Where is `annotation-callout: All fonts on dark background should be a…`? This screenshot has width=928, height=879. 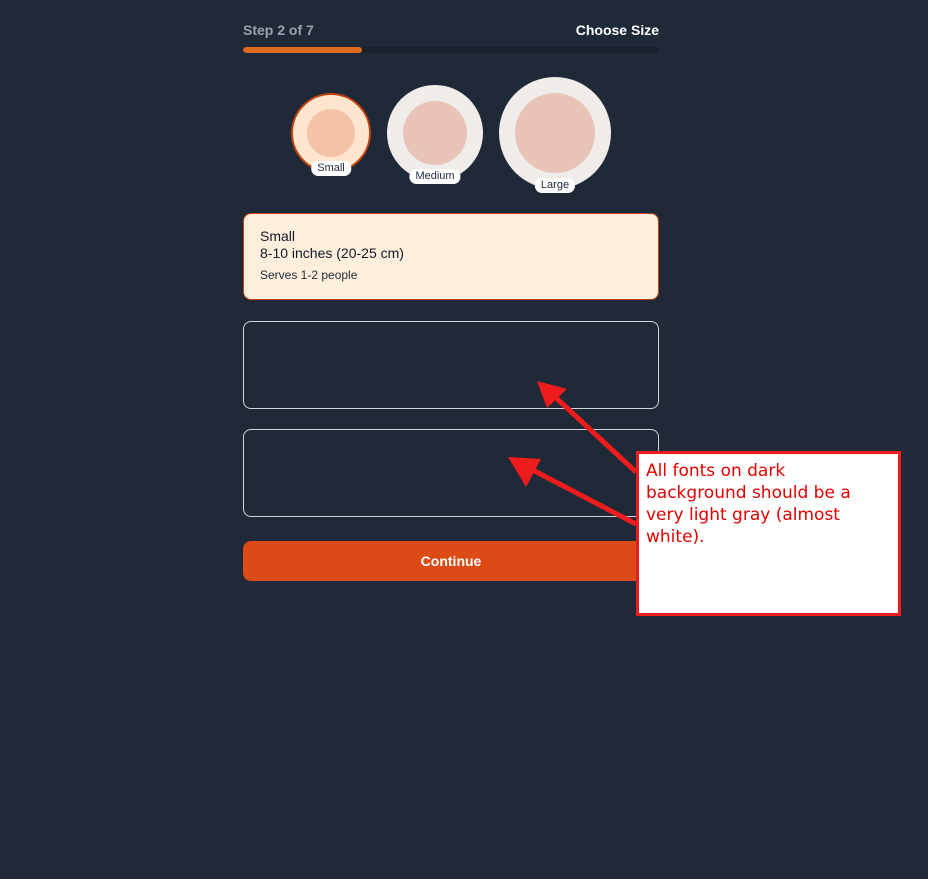
annotation-callout: All fonts on dark background should be a… is located at coordinates (768, 533).